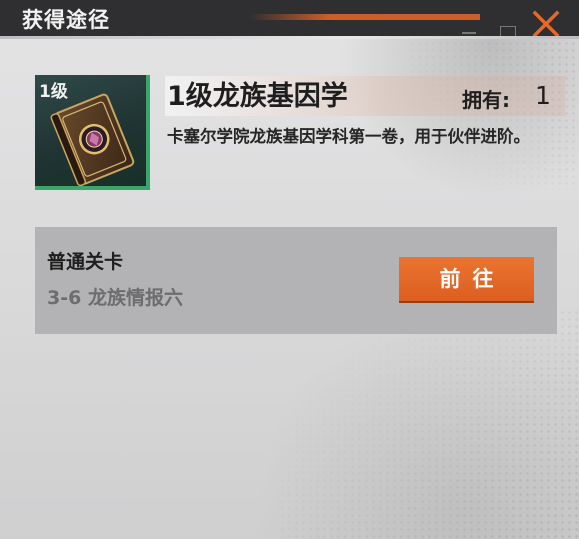  I want to click on book-icon, so click(92, 139).